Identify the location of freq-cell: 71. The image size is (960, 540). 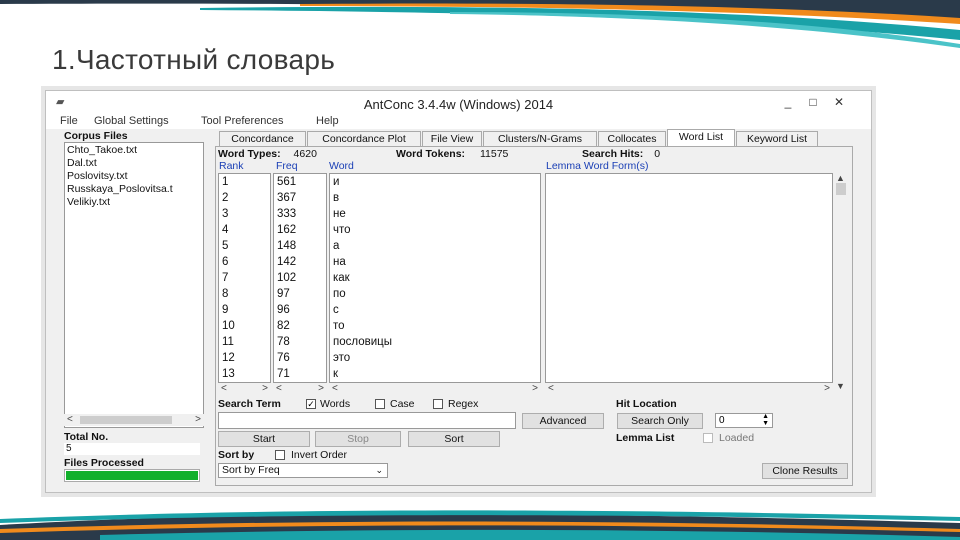
(283, 374).